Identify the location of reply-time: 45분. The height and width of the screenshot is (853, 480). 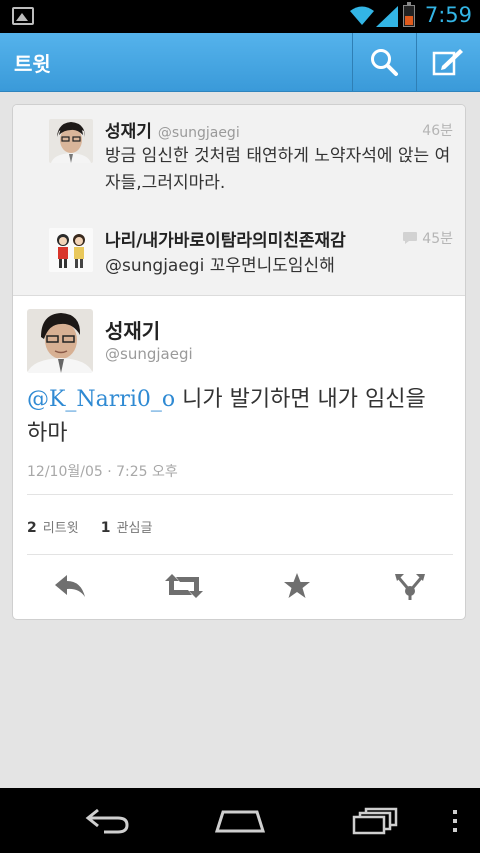
(427, 238).